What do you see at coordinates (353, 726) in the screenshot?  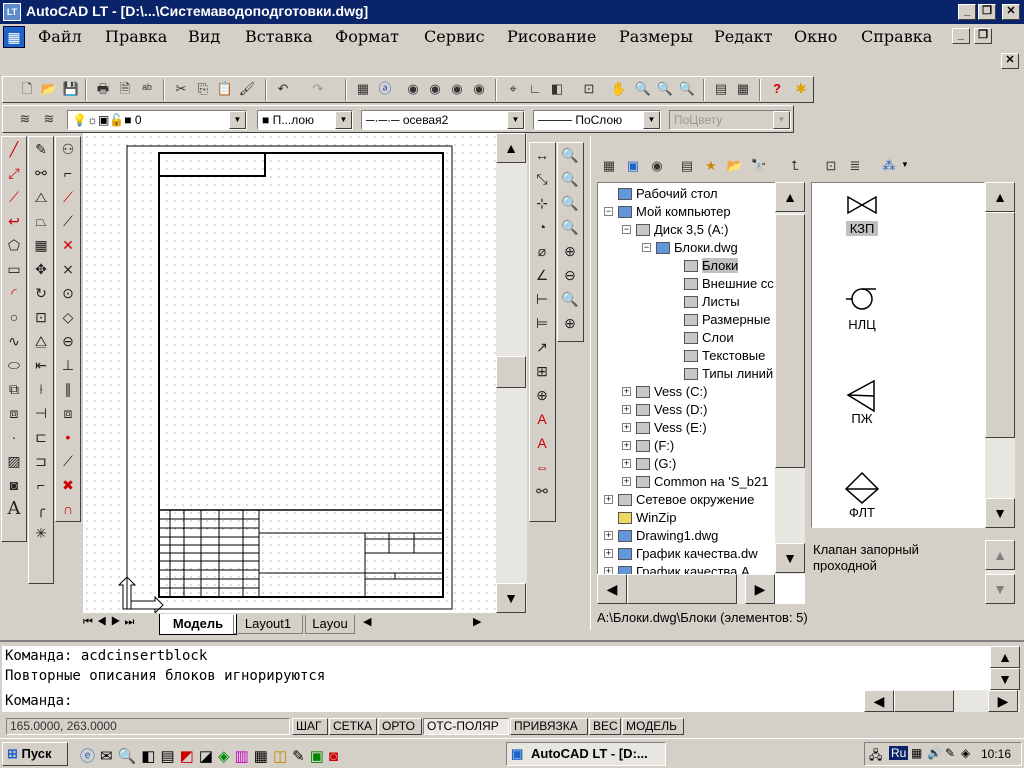 I see `grid-toggle: СЕТКА` at bounding box center [353, 726].